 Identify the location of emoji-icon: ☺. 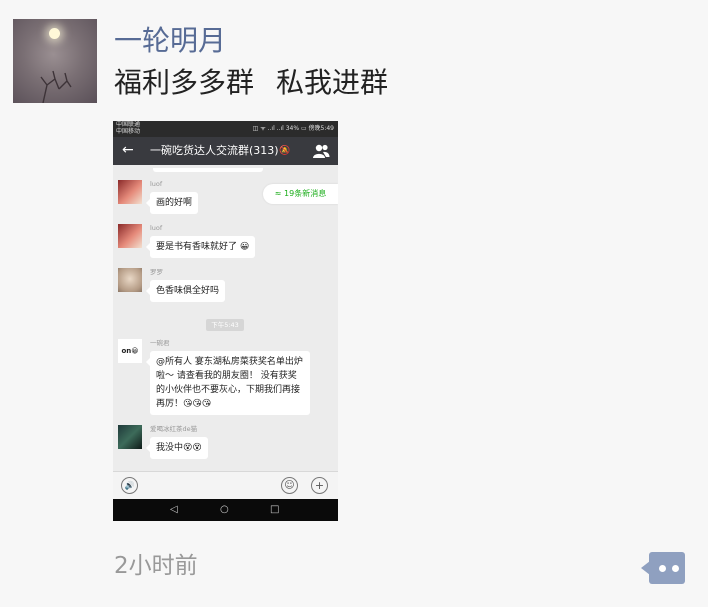
(289, 485).